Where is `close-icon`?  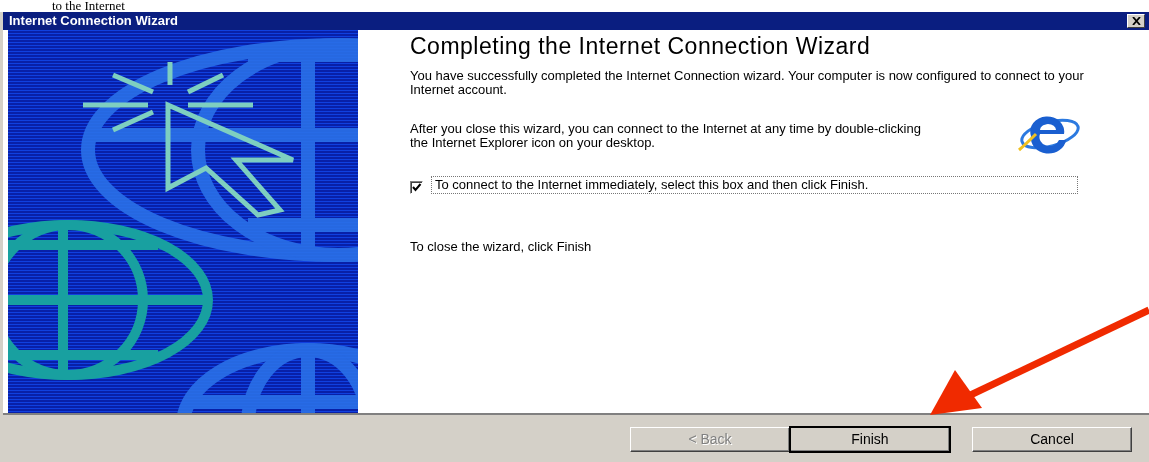
close-icon is located at coordinates (1136, 21).